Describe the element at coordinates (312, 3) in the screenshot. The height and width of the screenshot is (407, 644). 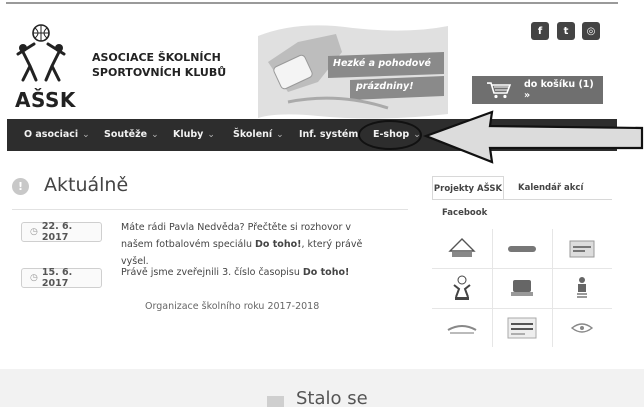
I see `top-divider` at that location.